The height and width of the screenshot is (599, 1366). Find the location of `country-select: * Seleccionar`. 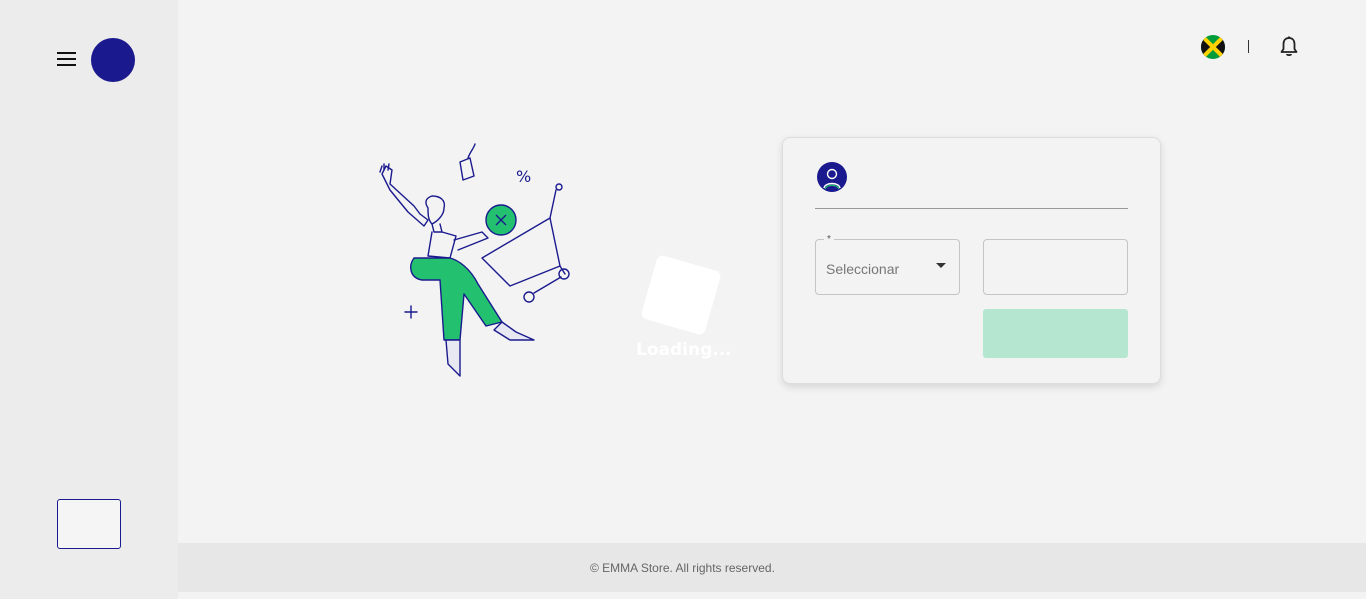

country-select: * Seleccionar is located at coordinates (887, 264).